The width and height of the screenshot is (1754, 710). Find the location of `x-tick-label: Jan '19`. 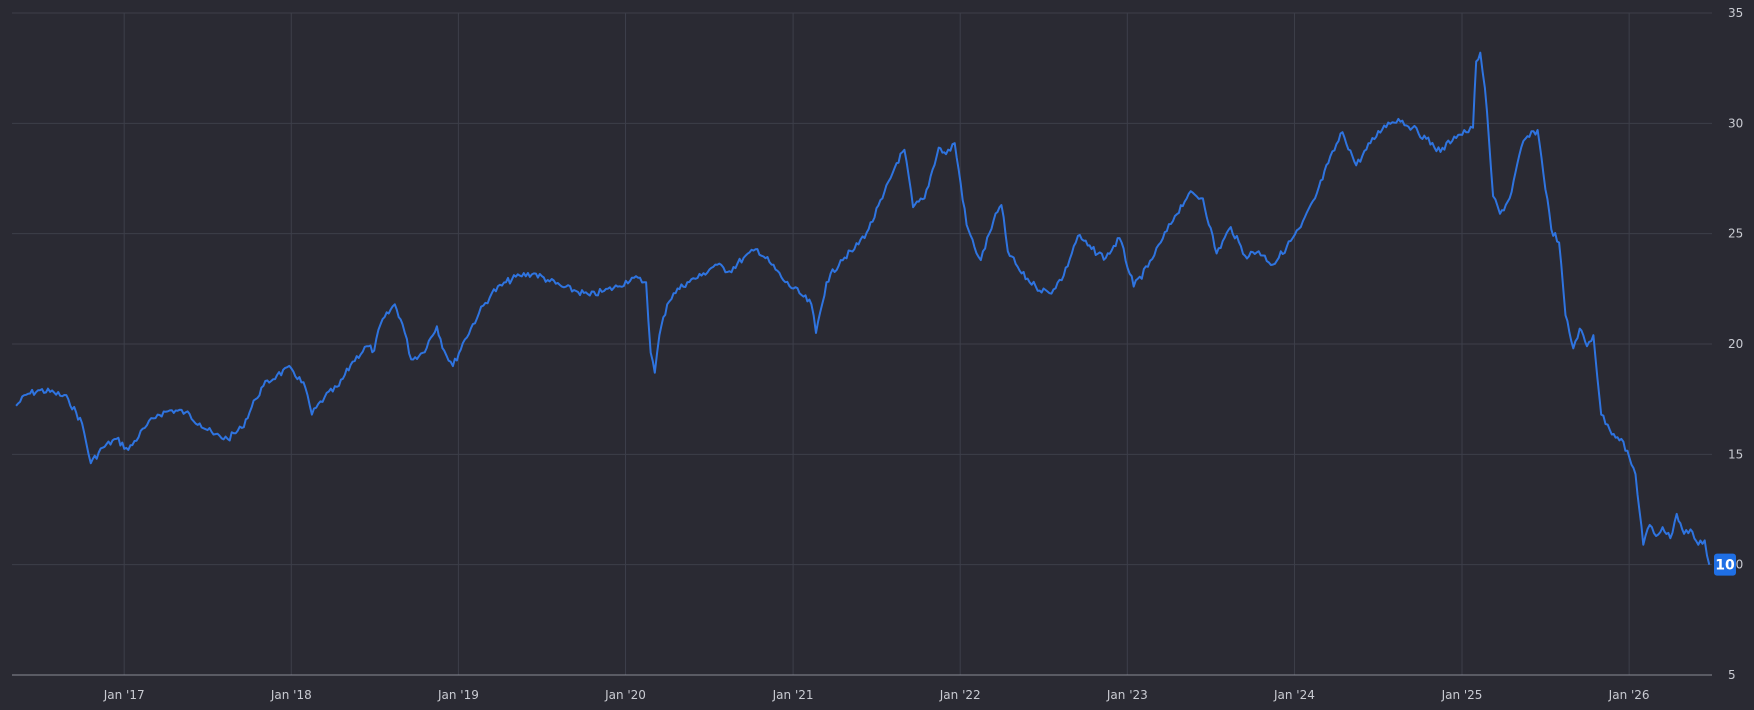

x-tick-label: Jan '19 is located at coordinates (458, 695).